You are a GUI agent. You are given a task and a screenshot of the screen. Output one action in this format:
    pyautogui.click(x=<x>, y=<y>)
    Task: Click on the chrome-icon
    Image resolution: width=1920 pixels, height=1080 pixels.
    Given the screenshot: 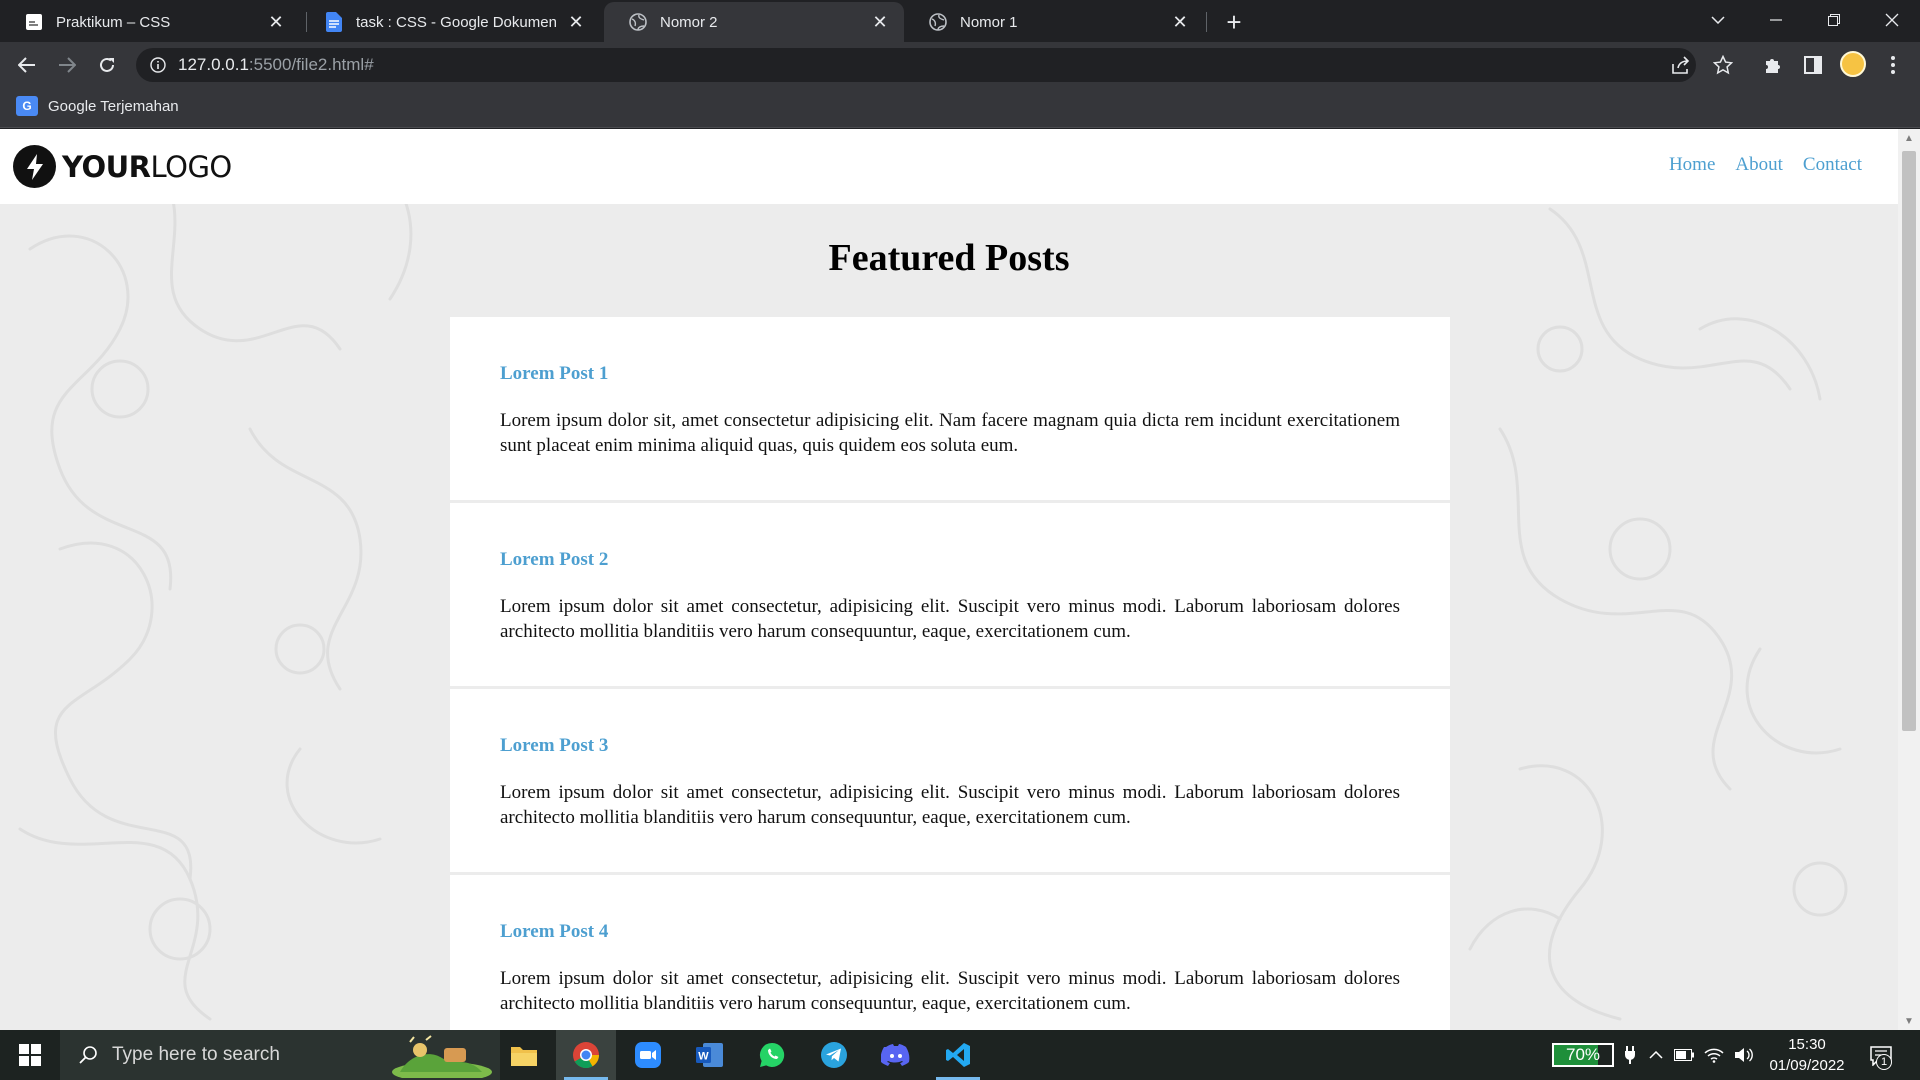 What is the action you would take?
    pyautogui.click(x=586, y=1055)
    